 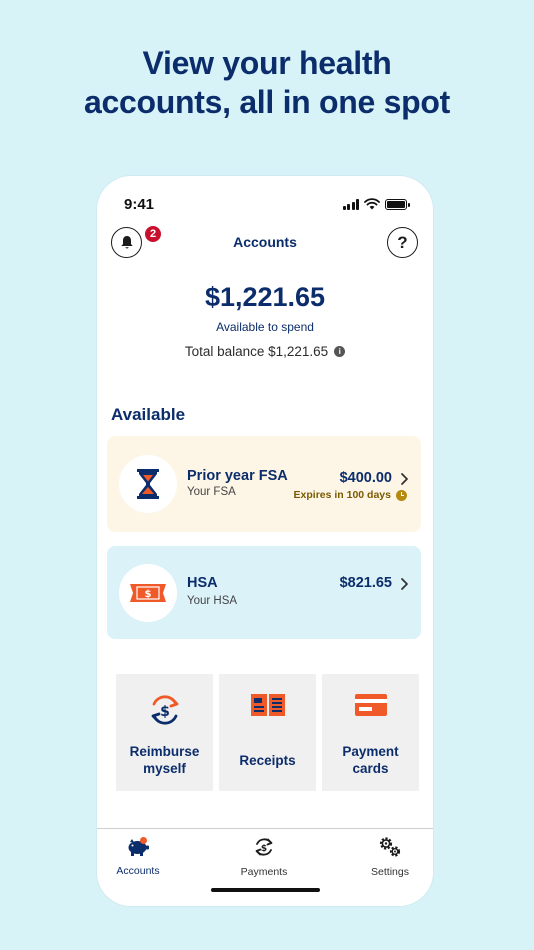 What do you see at coordinates (370, 732) in the screenshot?
I see `payment-cards-button: Payment cards` at bounding box center [370, 732].